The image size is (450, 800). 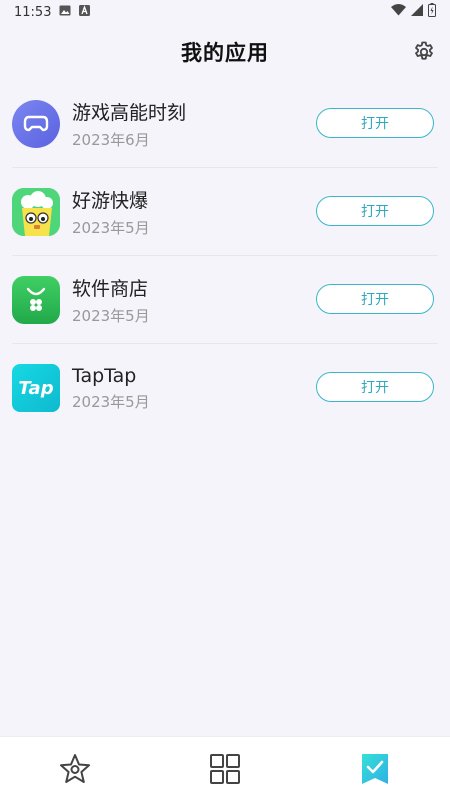 What do you see at coordinates (225, 212) in the screenshot?
I see `list-item: 好游快爆 2023年5月 打开` at bounding box center [225, 212].